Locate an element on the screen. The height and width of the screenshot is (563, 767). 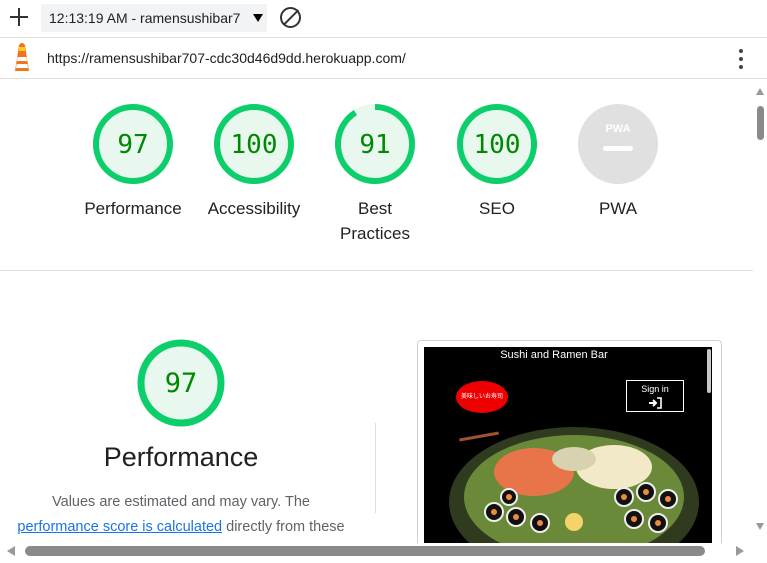
score-calculator-link: performance score is calculated is located at coordinates (119, 527).